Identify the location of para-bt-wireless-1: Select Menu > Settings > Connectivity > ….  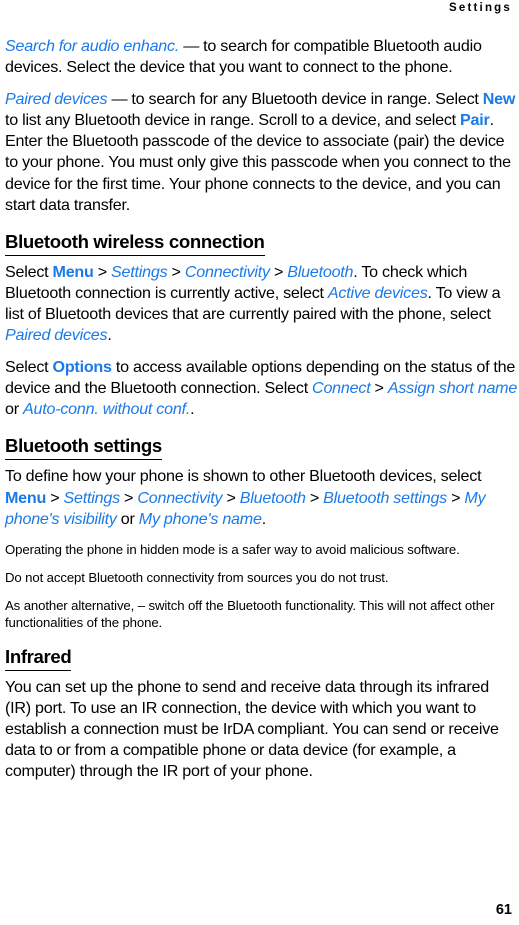
(261, 304).